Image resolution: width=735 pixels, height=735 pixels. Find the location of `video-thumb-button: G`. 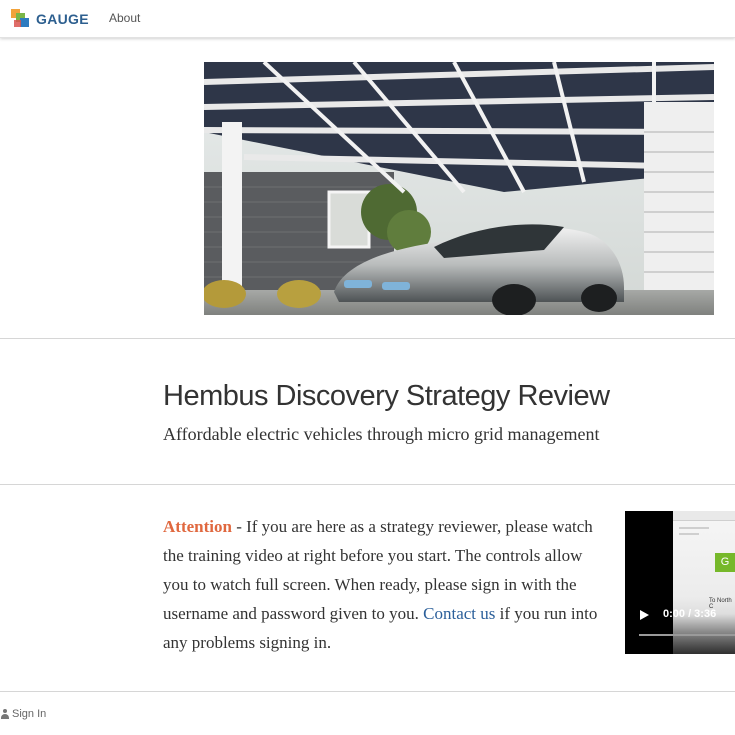

video-thumb-button: G is located at coordinates (725, 562).